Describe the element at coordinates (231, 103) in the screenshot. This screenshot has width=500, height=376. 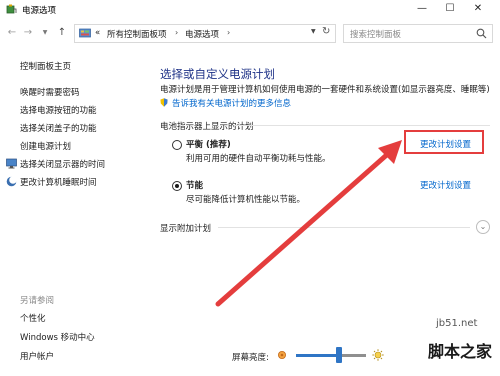
I see `learn-more-link: 告诉我有关电源计划的更多信息` at that location.